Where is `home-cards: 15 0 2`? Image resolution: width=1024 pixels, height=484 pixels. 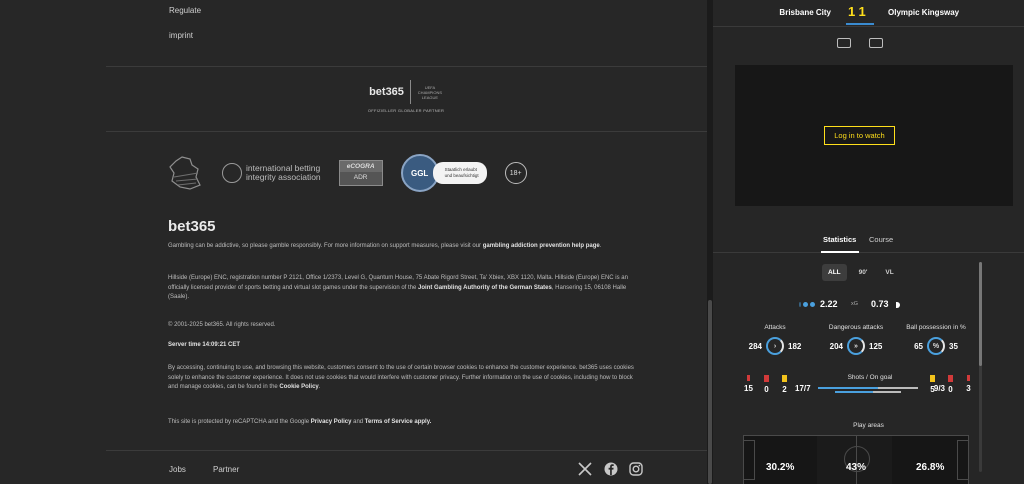
home-cards: 15 0 2 is located at coordinates (766, 384).